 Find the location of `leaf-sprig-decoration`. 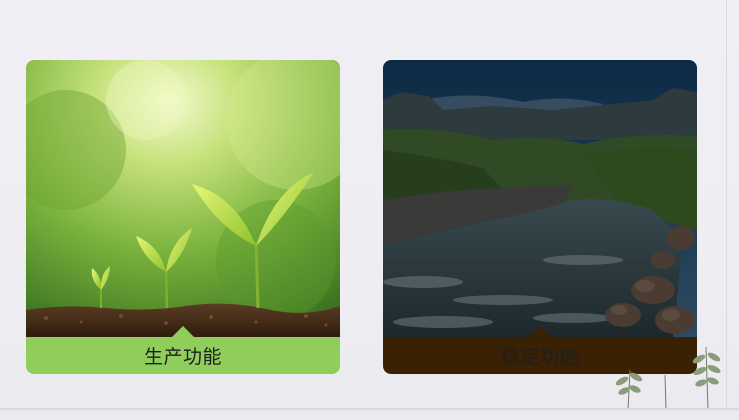

leaf-sprig-decoration is located at coordinates (668, 373).